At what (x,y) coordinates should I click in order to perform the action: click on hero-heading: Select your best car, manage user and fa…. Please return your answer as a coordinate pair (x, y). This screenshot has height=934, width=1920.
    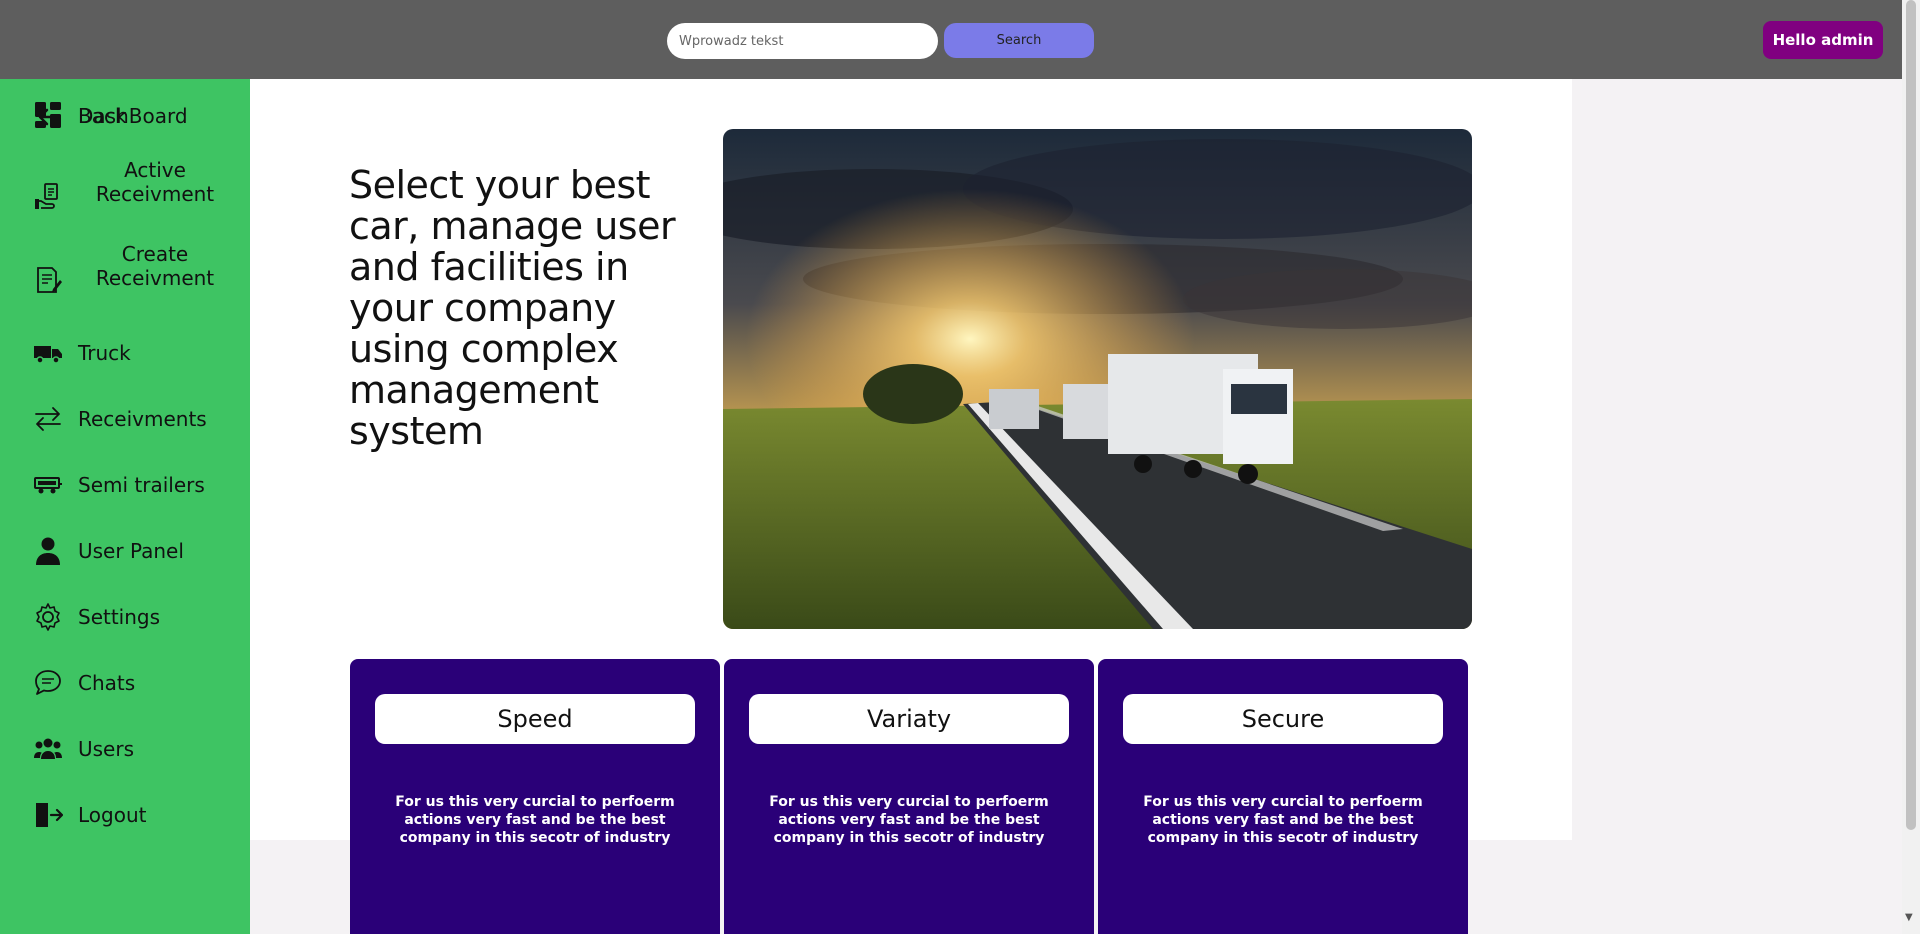
    Looking at the image, I should click on (512, 308).